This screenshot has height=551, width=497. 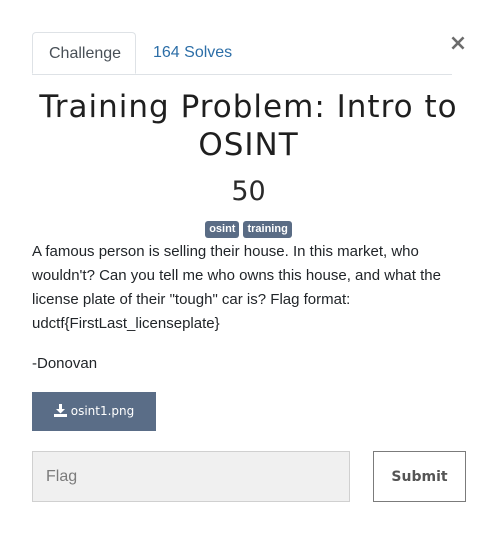 I want to click on download-icon, so click(x=60, y=410).